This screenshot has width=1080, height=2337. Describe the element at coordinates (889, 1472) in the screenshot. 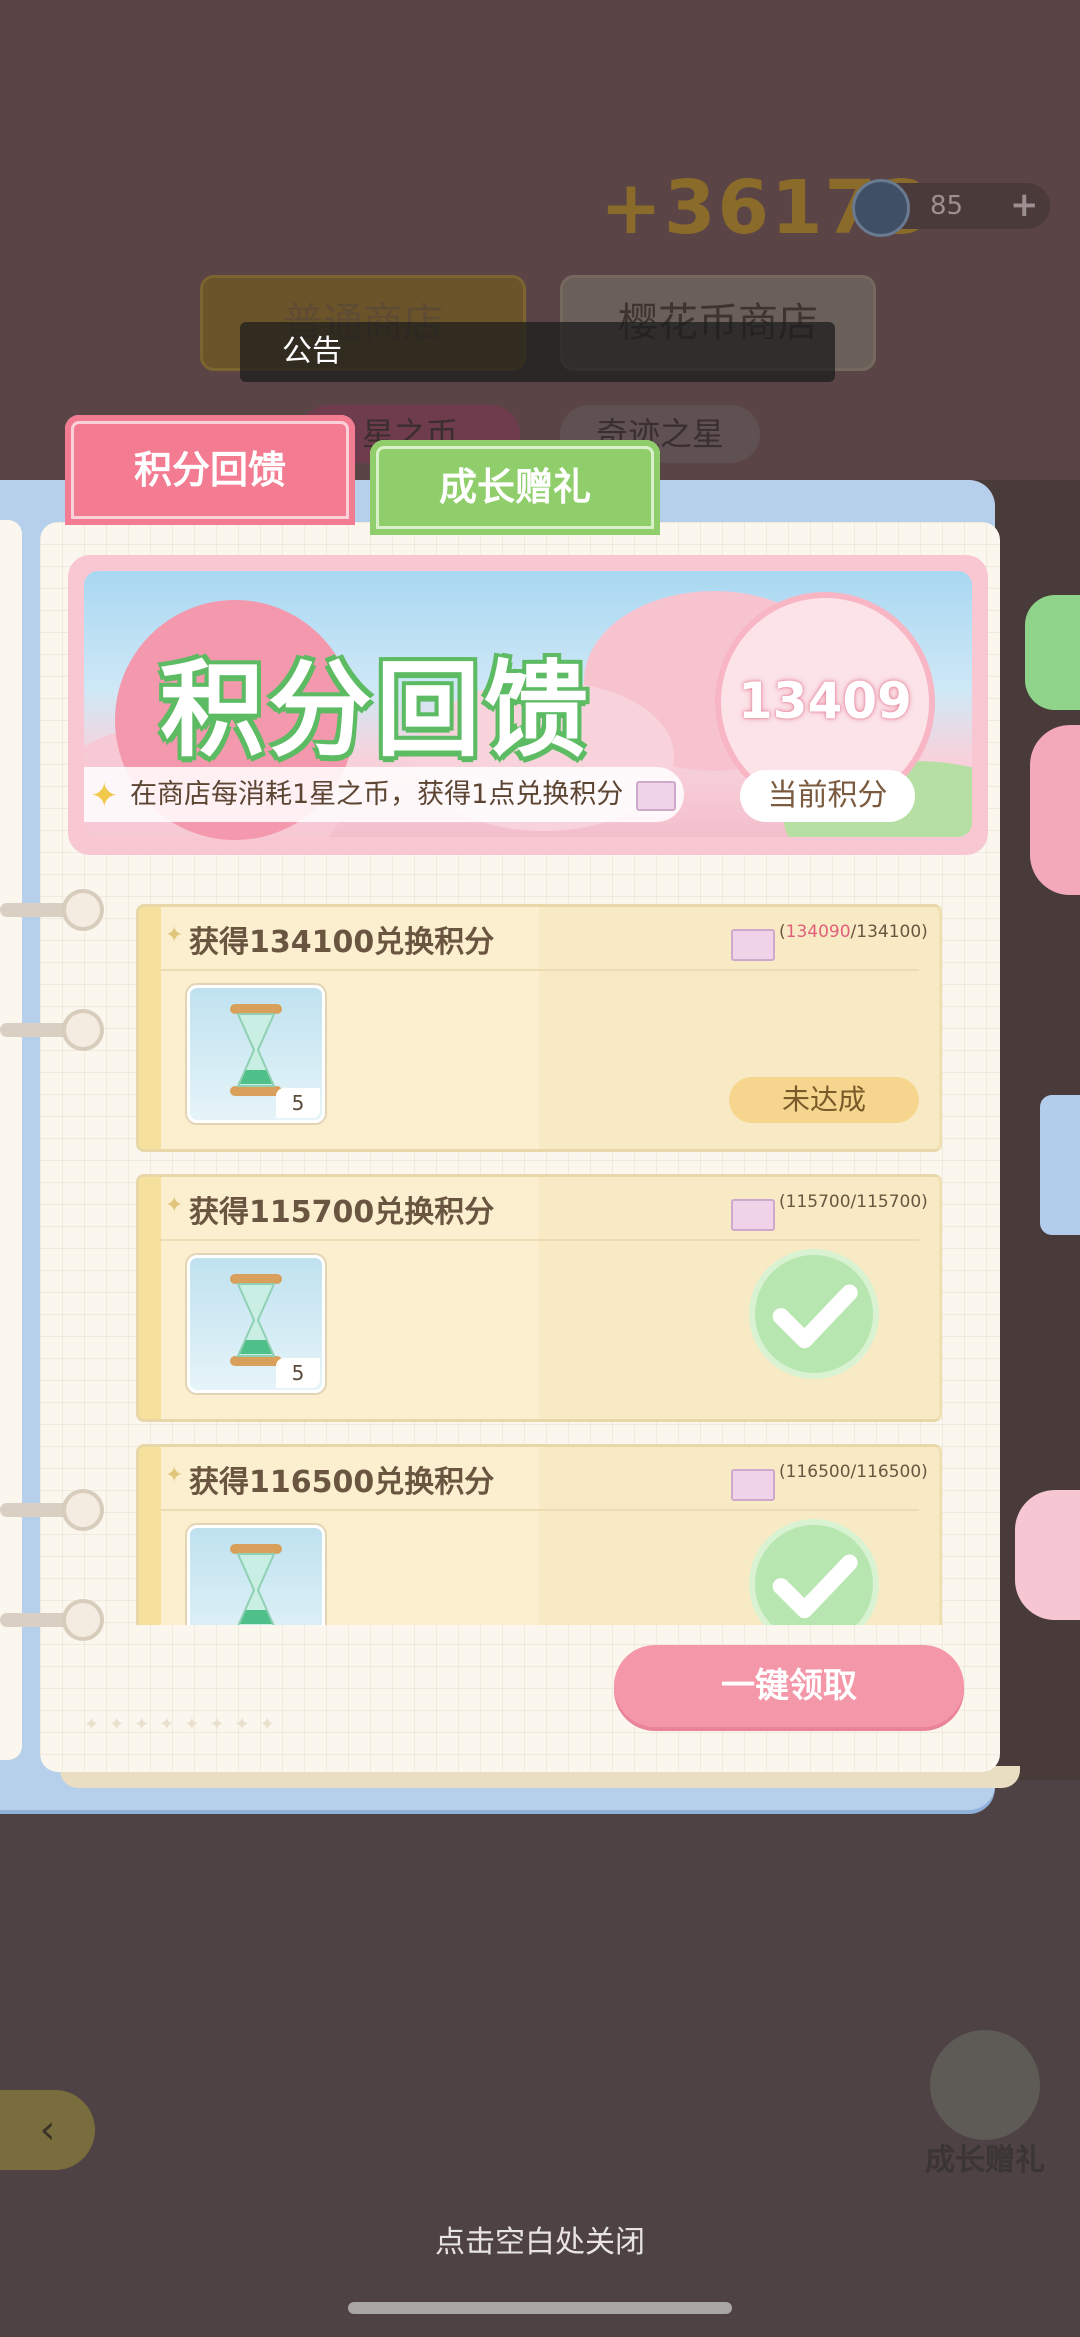

I see `progress-target: /116500)` at that location.